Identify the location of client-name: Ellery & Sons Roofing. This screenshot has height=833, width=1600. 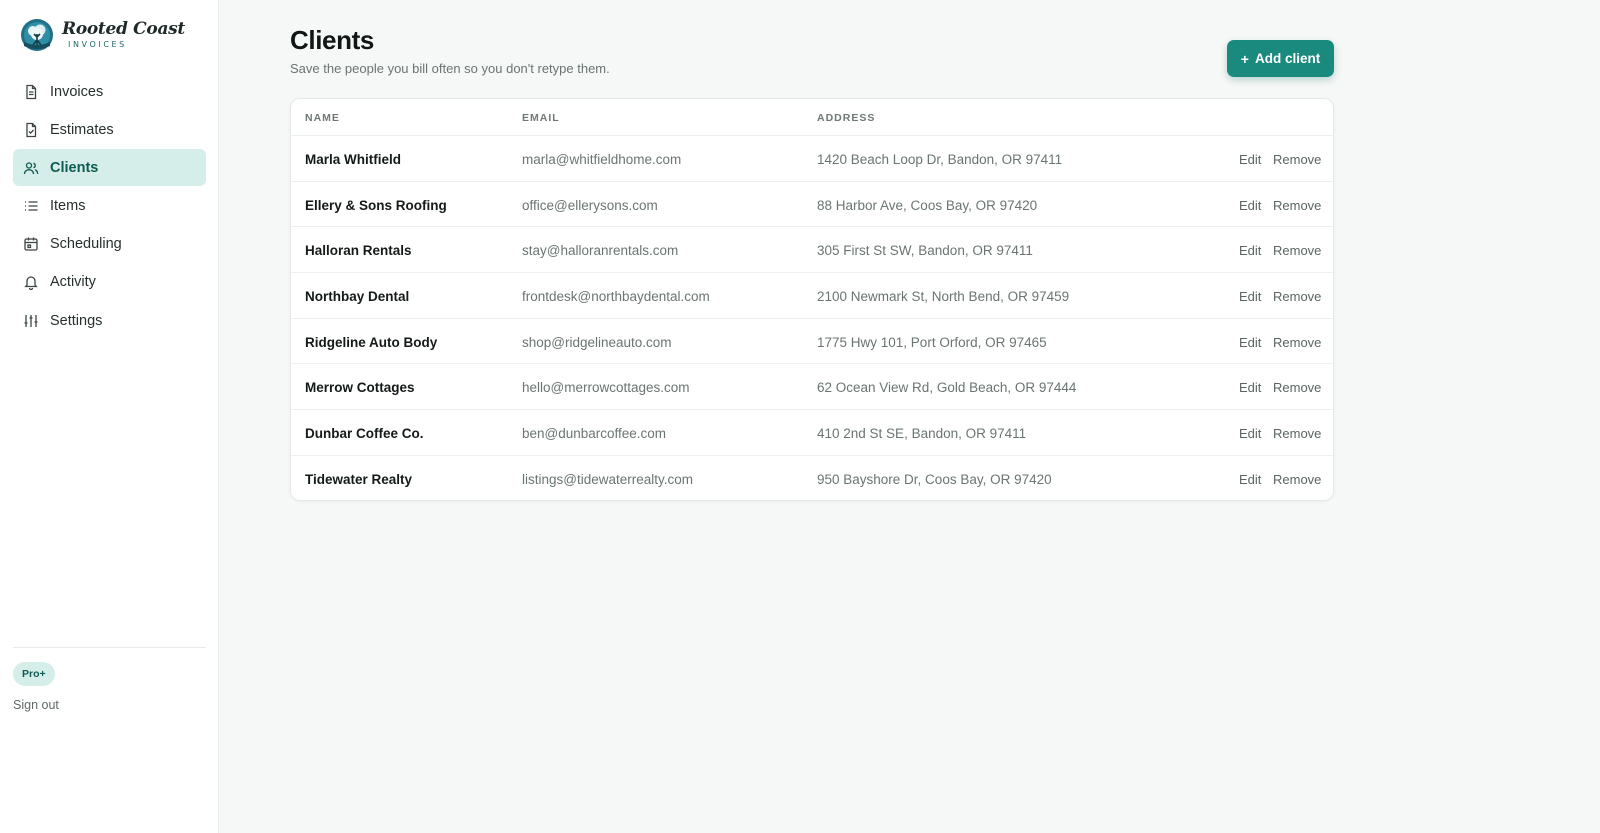
(376, 205).